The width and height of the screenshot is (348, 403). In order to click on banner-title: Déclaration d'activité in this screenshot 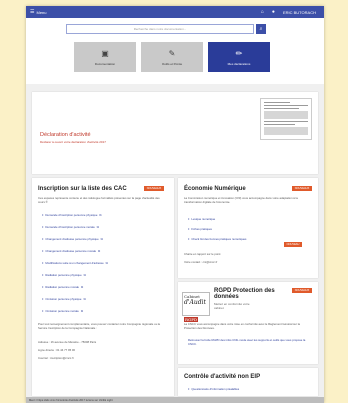, I will do `click(65, 135)`.